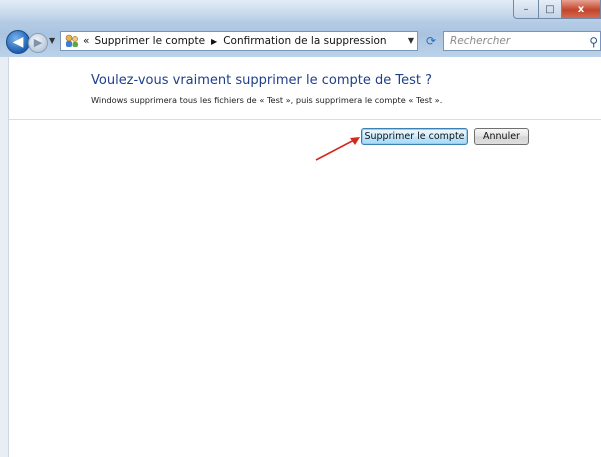 The image size is (601, 457). What do you see at coordinates (305, 119) in the screenshot?
I see `content-divider` at bounding box center [305, 119].